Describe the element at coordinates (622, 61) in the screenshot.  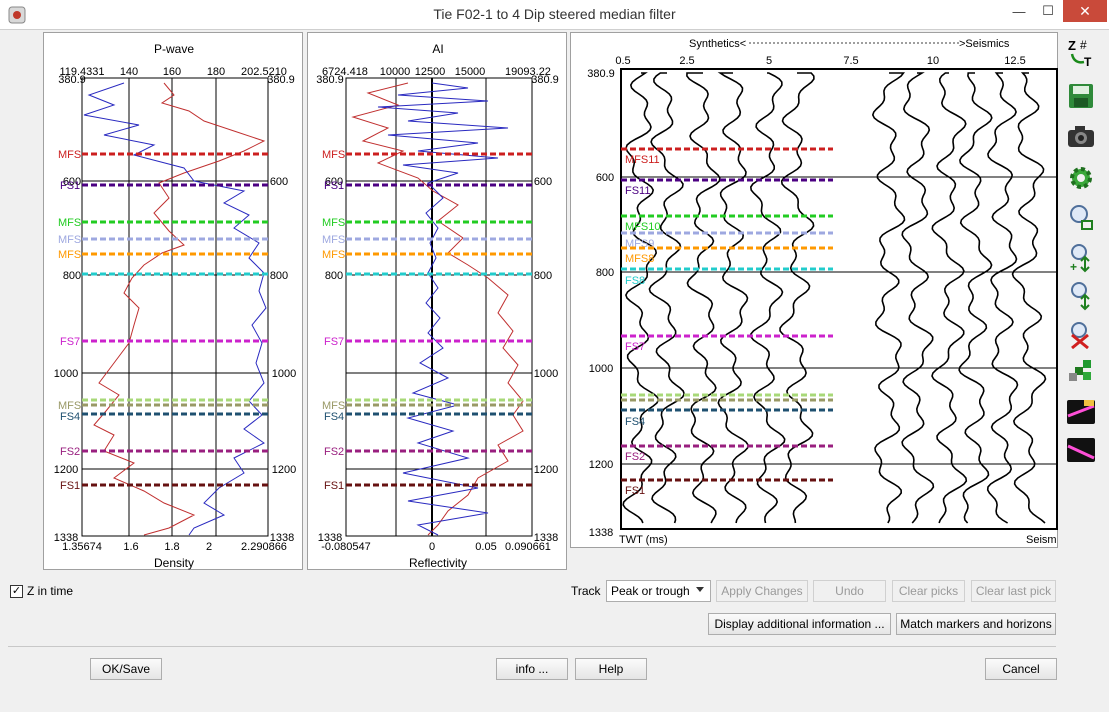
I see `seis-x-tick: 0.5` at that location.